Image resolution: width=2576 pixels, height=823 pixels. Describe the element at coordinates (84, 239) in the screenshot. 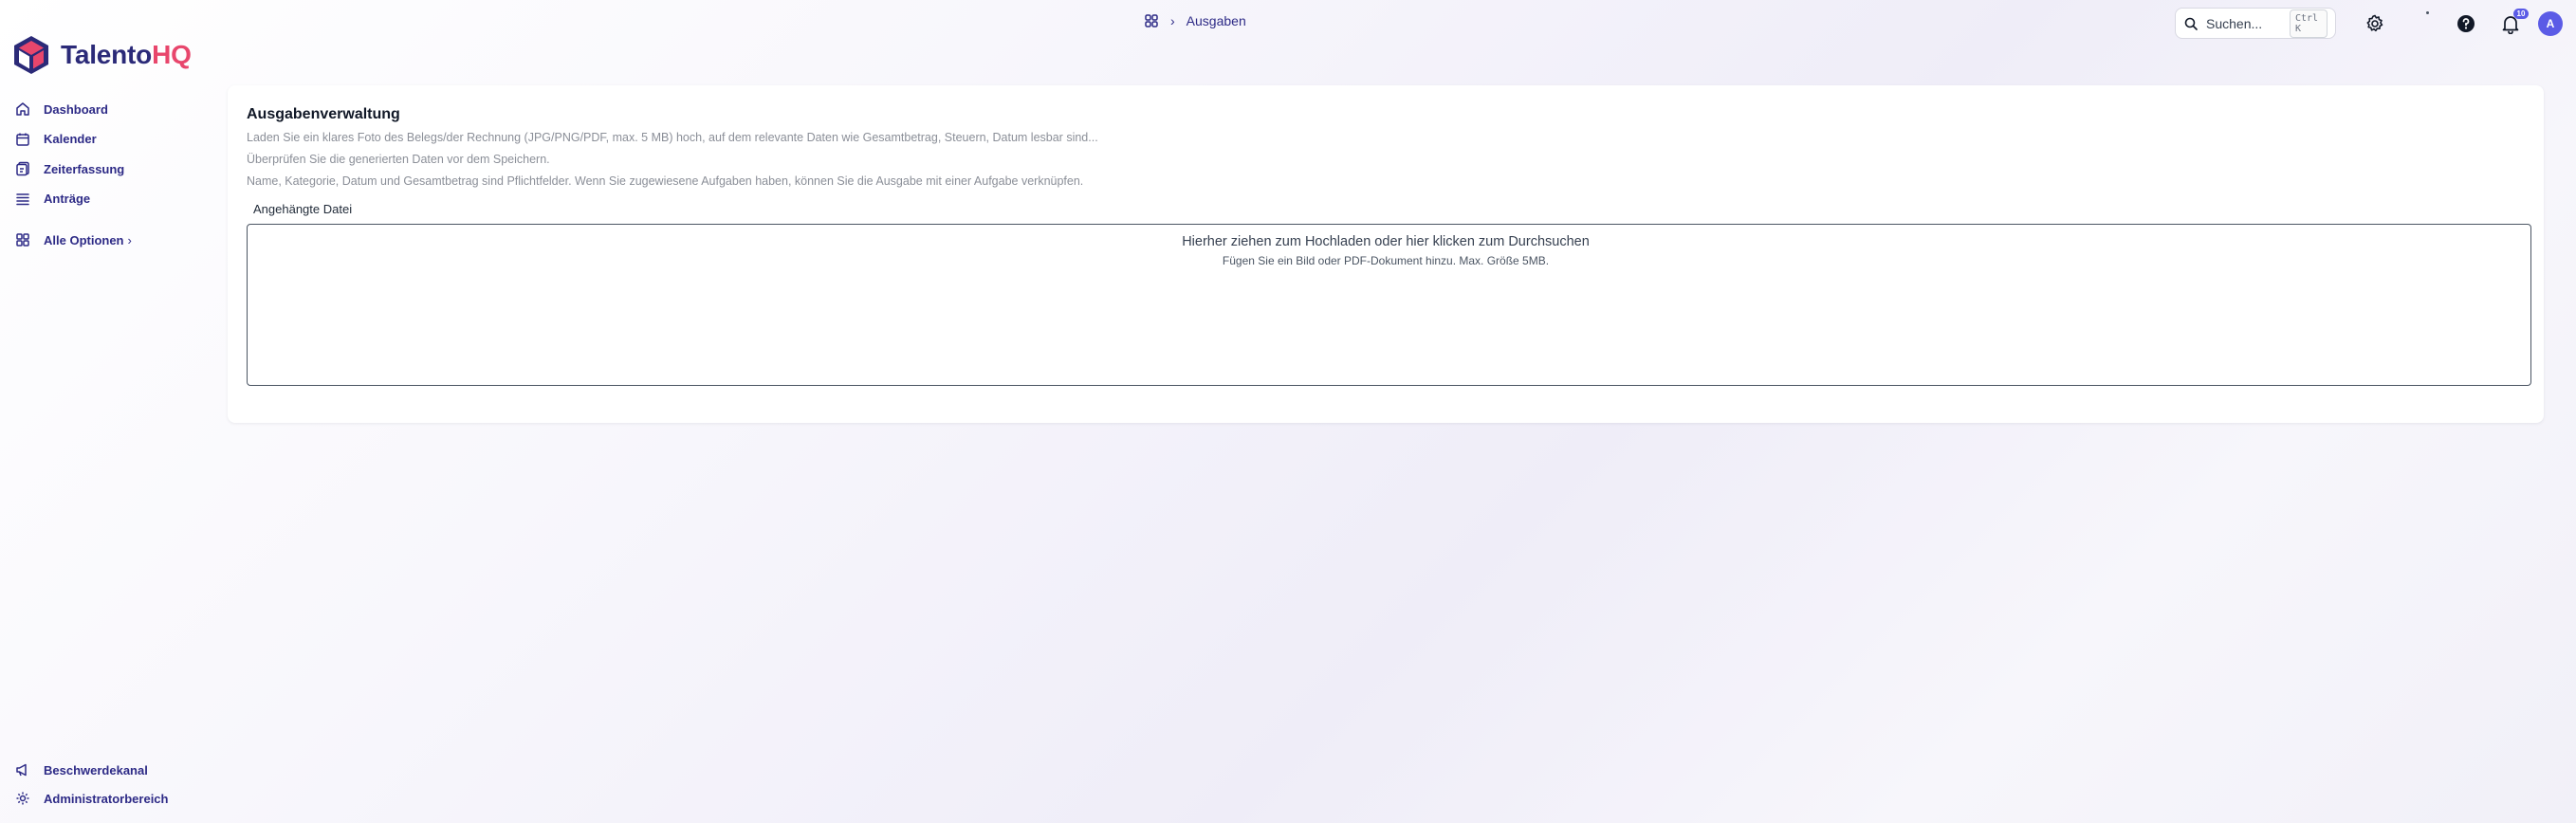

I see `sidebar-item-label: Alle Optionen` at that location.